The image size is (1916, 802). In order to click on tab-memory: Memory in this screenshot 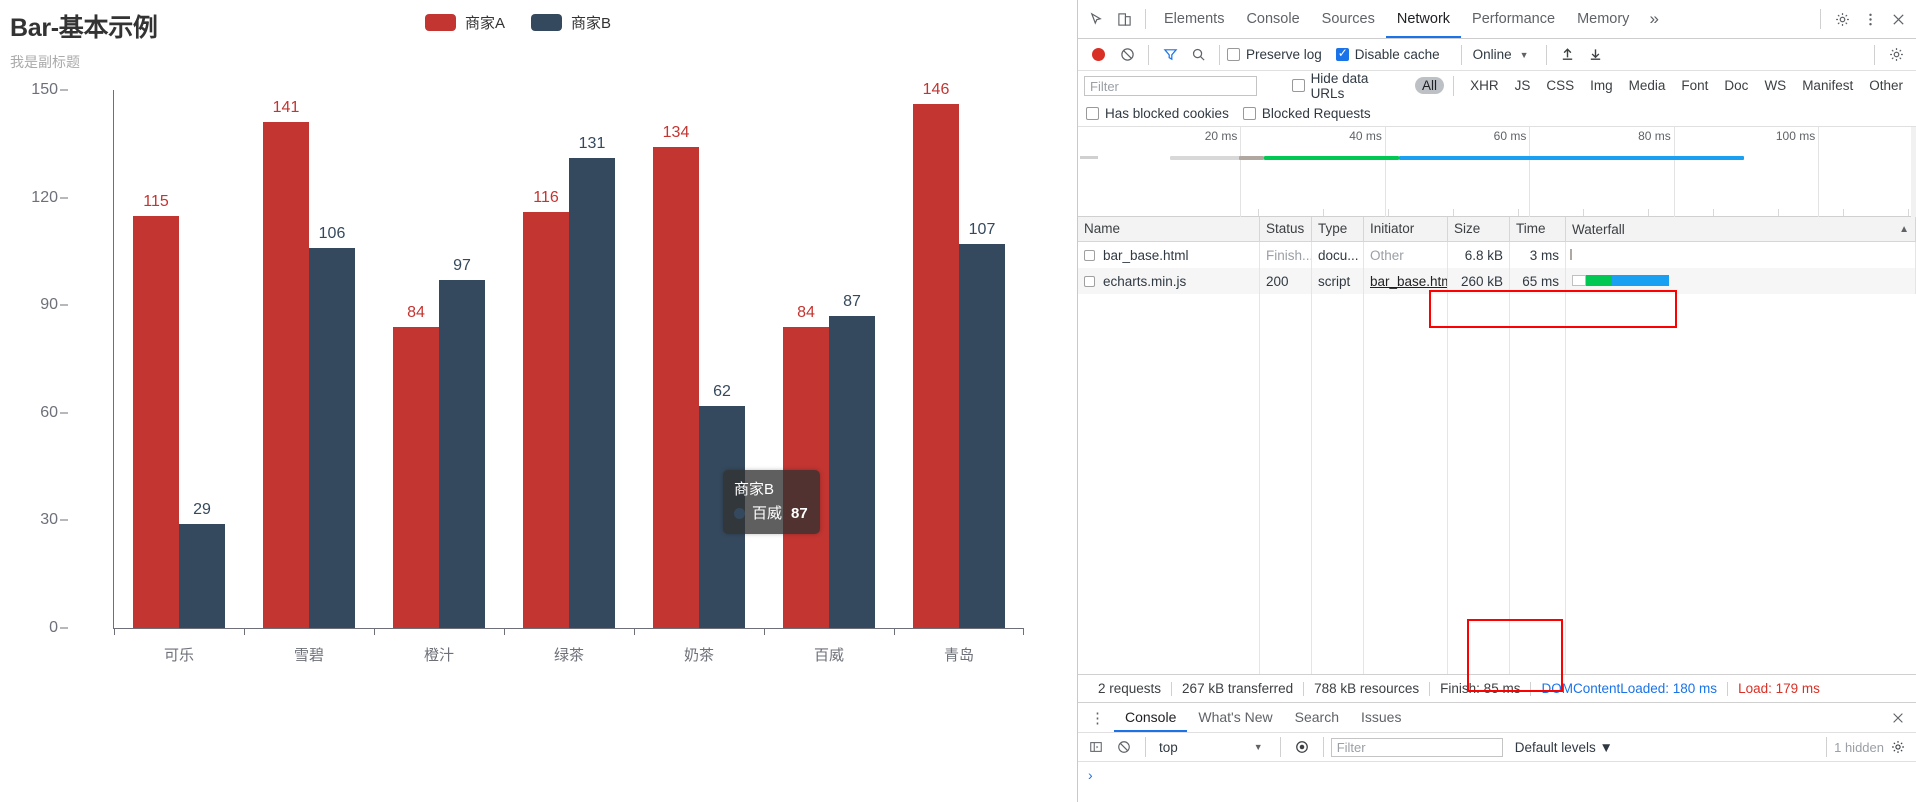, I will do `click(1603, 19)`.